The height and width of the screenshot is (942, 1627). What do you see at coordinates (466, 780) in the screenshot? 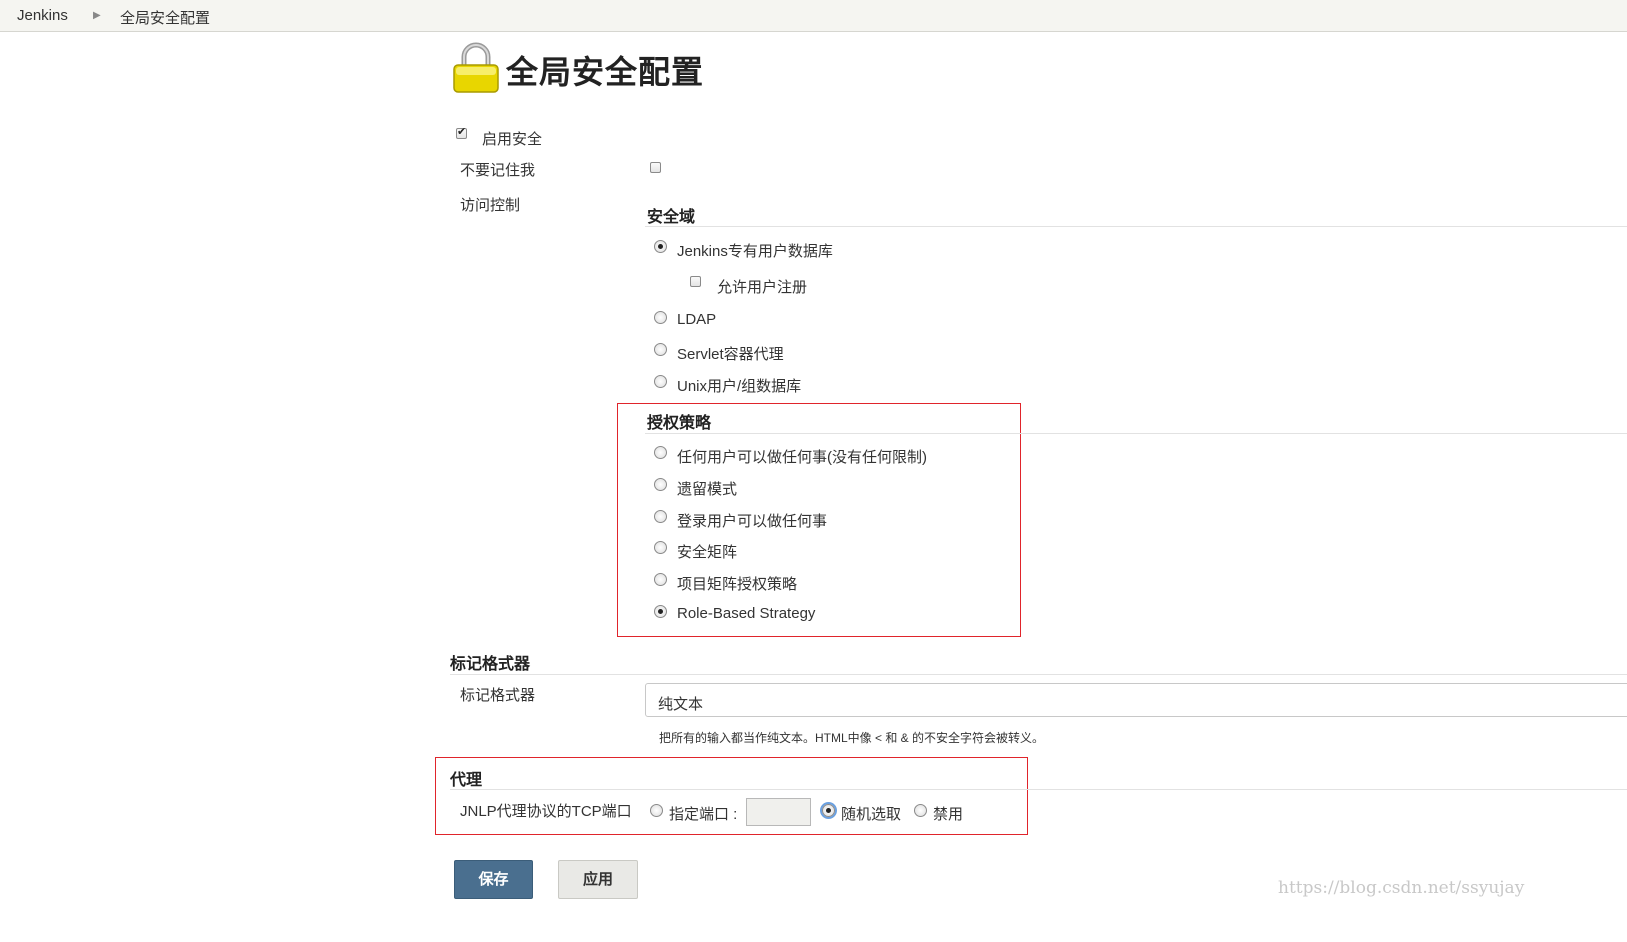
I see `proxy-heading: 代理` at bounding box center [466, 780].